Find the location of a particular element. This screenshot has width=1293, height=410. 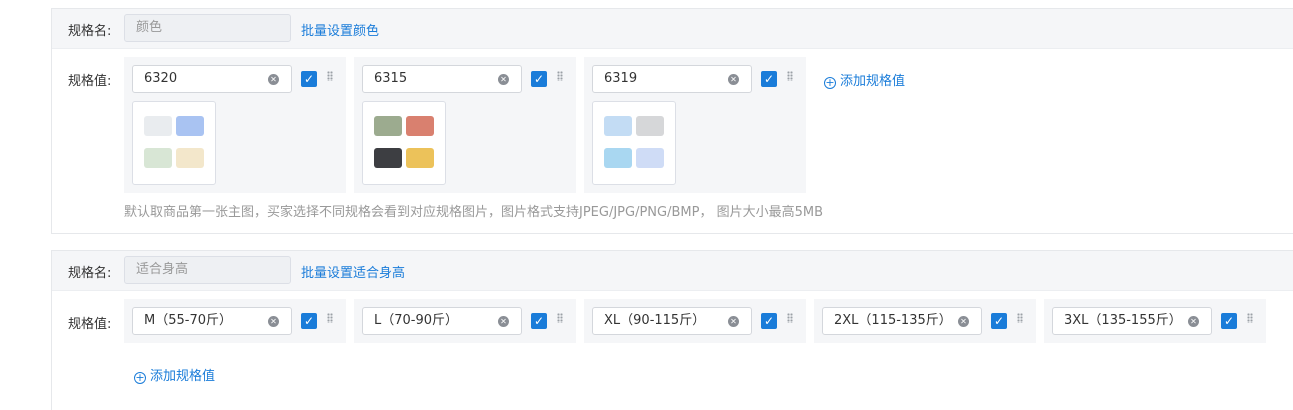

spec-value-text: 2XL（115-135斤） is located at coordinates (893, 320).